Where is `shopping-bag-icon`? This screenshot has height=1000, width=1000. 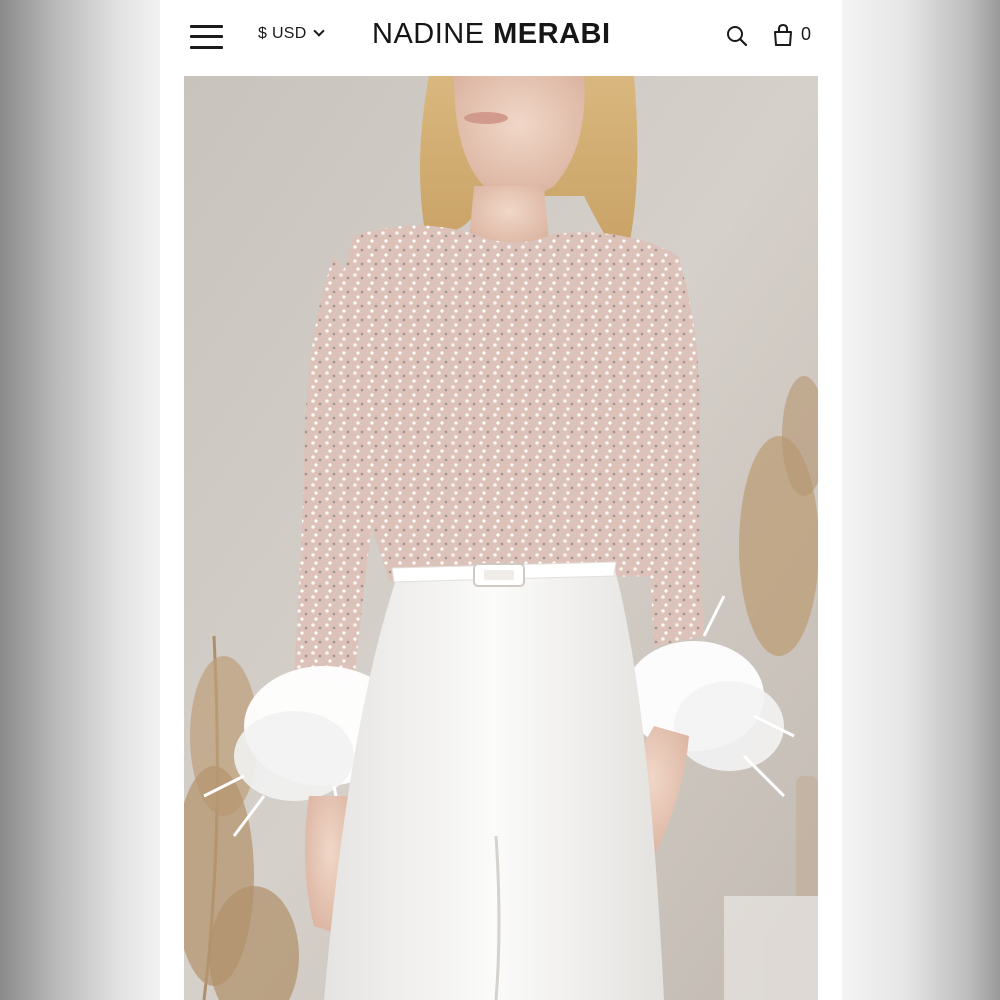
shopping-bag-icon is located at coordinates (783, 34).